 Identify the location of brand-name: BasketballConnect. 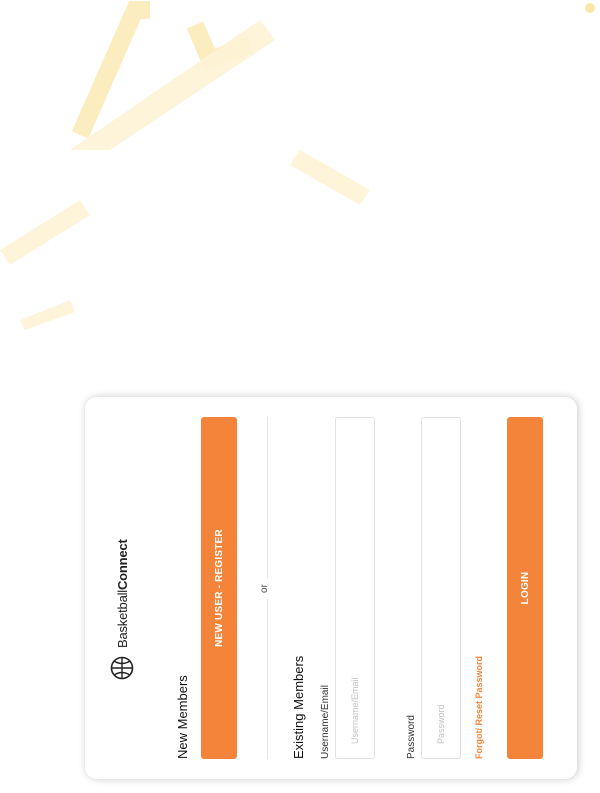
(122, 593).